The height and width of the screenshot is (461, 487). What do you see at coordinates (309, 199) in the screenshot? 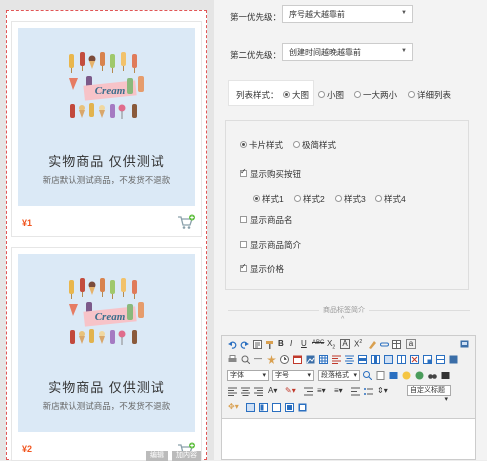
I see `buy-style-2: 样式2` at bounding box center [309, 199].